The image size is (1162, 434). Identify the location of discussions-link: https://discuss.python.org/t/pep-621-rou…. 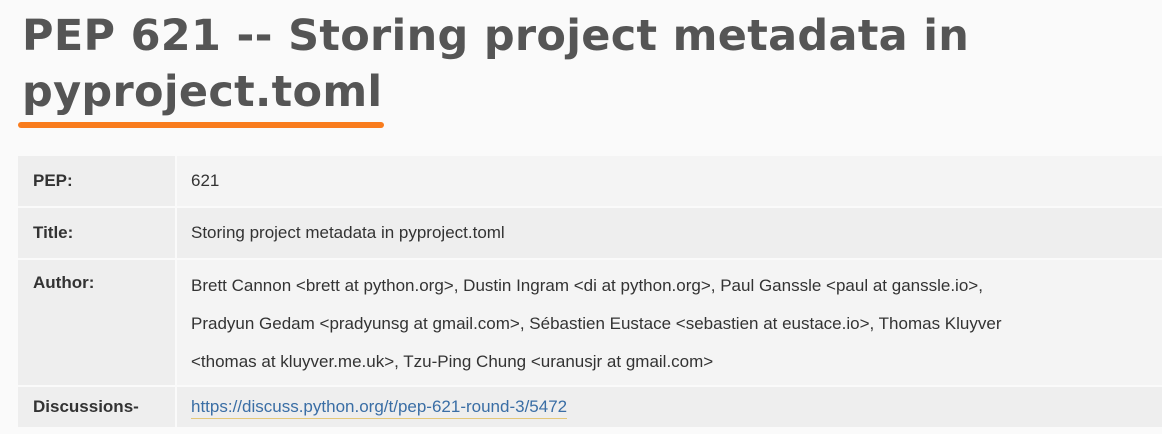
(379, 408).